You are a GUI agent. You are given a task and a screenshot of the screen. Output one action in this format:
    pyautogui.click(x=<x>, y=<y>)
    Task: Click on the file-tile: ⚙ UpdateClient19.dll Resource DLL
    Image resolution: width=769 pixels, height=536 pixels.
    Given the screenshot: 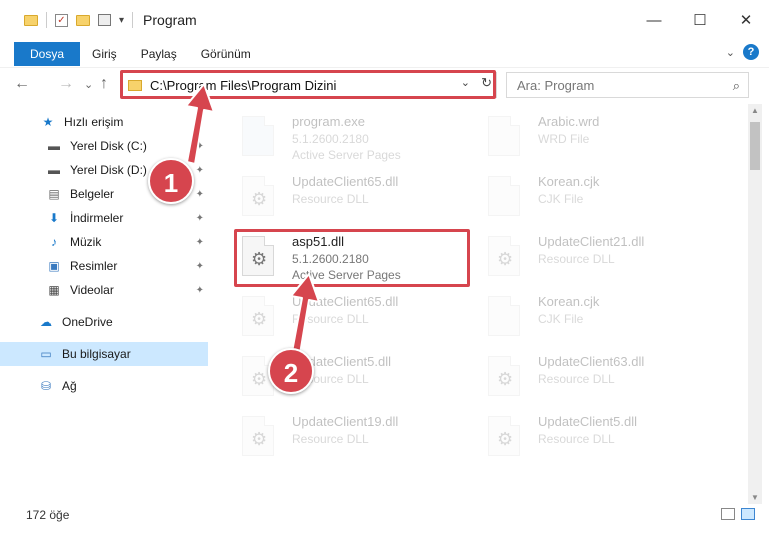 What is the action you would take?
    pyautogui.click(x=350, y=437)
    